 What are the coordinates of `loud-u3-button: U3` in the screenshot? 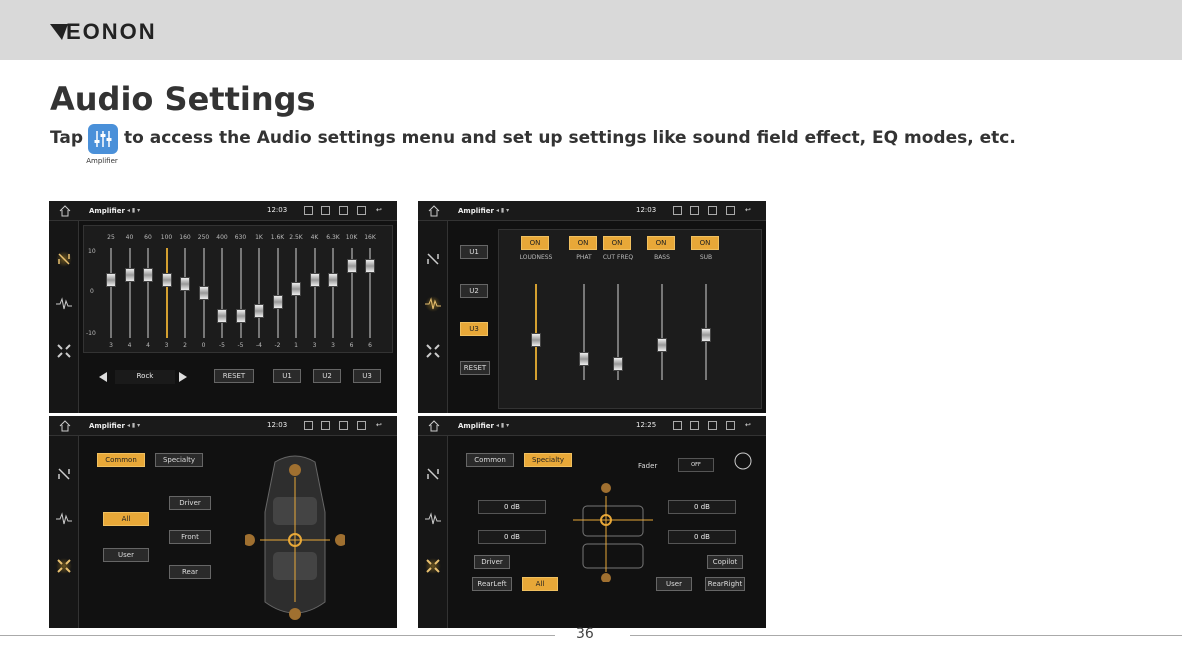 It's located at (474, 329).